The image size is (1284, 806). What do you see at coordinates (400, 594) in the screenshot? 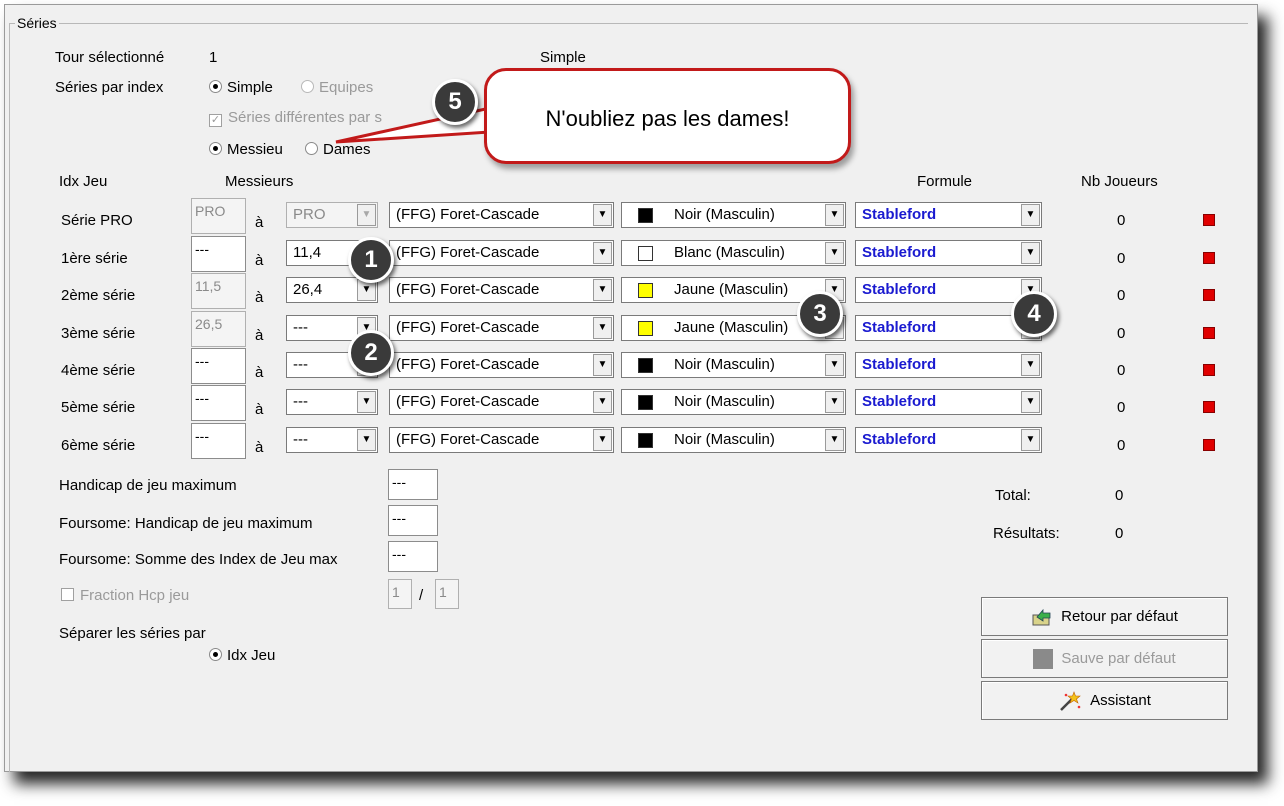
I see `fraction-num-input: 1` at bounding box center [400, 594].